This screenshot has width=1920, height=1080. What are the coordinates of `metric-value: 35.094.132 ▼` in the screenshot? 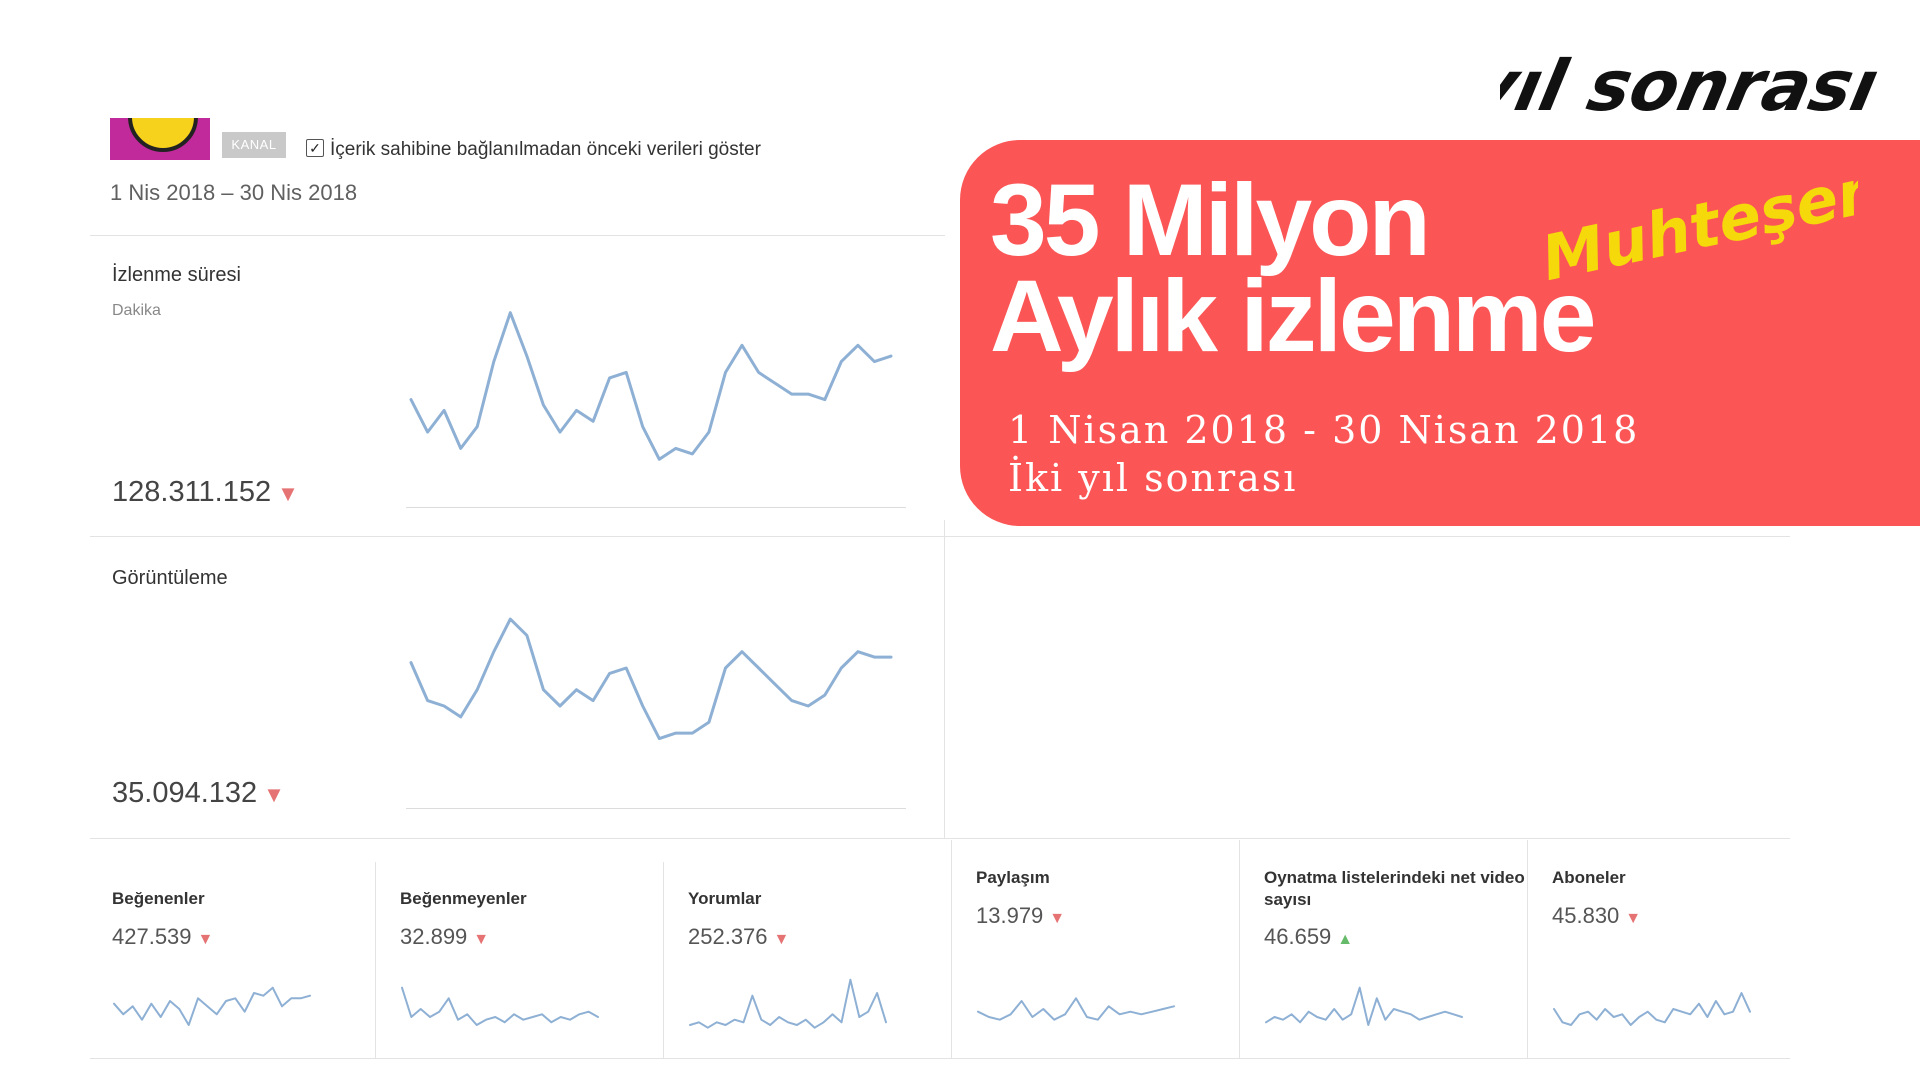 It's located at (198, 793).